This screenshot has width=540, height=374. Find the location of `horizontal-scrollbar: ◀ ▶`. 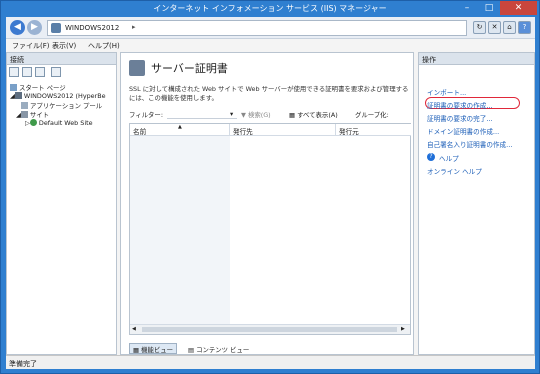

horizontal-scrollbar: ◀ ▶ is located at coordinates (270, 329).